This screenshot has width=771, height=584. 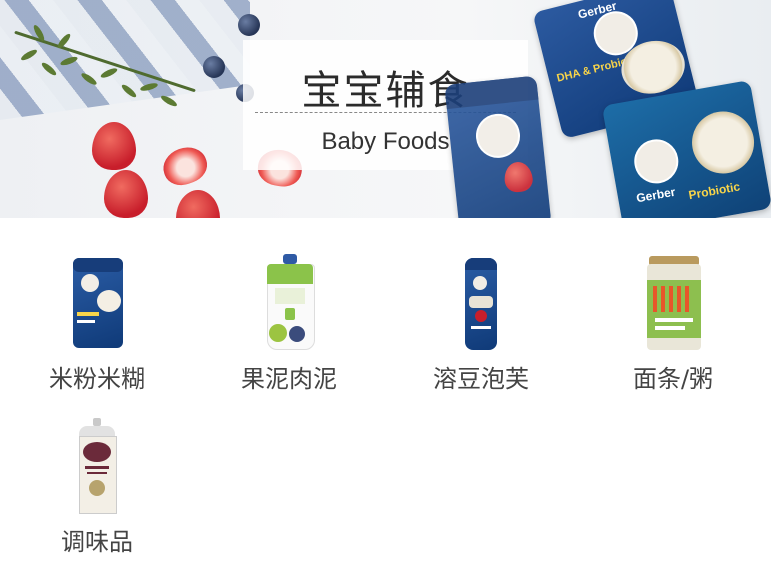 I want to click on oil-tin-icon, so click(x=97, y=468).